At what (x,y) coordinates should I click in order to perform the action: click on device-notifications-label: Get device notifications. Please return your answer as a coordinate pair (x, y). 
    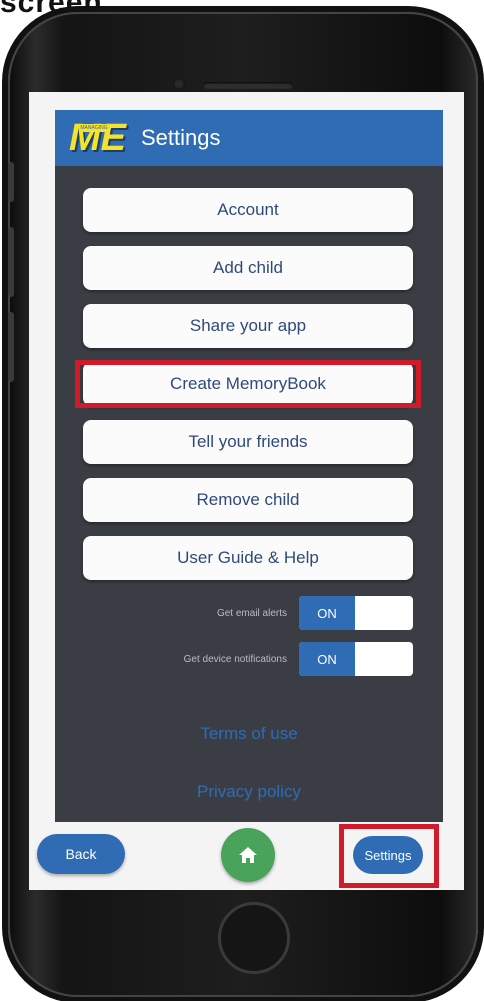
    Looking at the image, I should click on (235, 659).